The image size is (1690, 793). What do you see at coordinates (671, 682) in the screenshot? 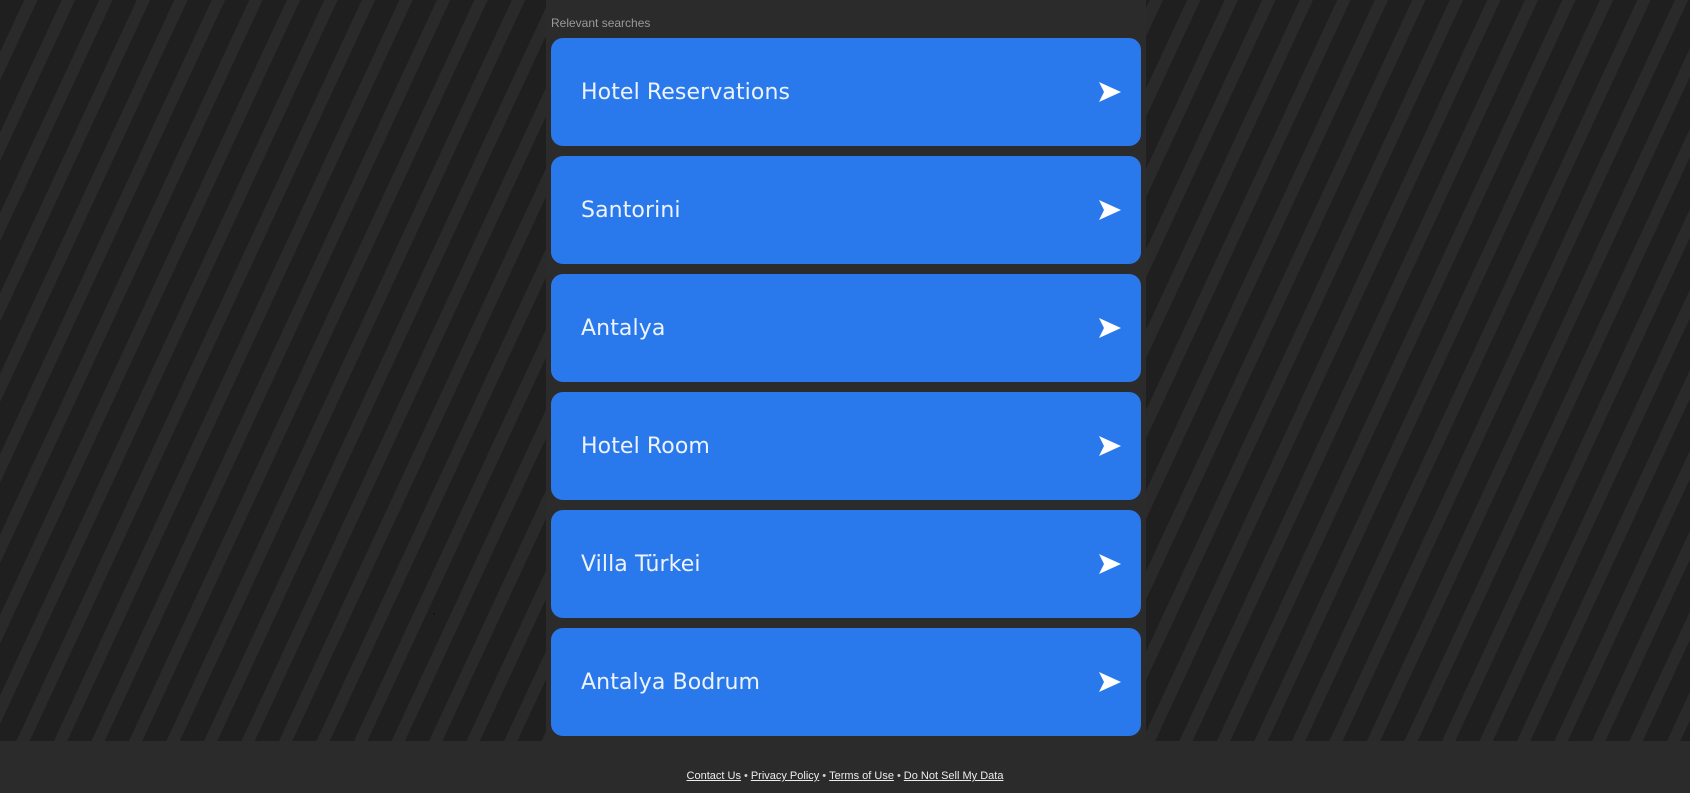
I see `search-item-label: Antalya Bodrum` at bounding box center [671, 682].